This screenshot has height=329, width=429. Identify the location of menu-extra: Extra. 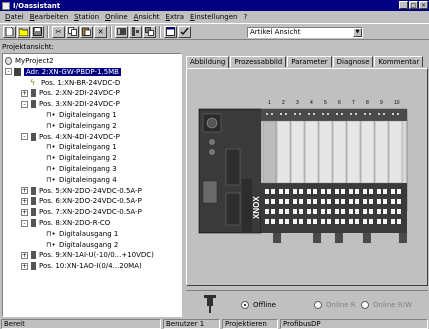
(175, 17).